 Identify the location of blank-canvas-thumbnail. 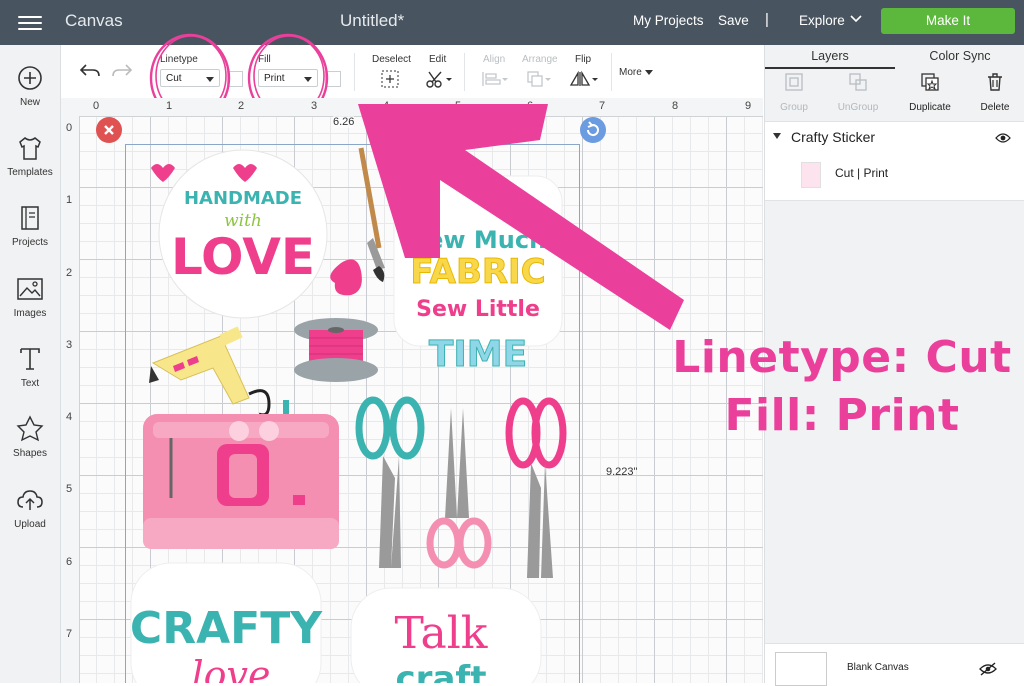
(801, 669).